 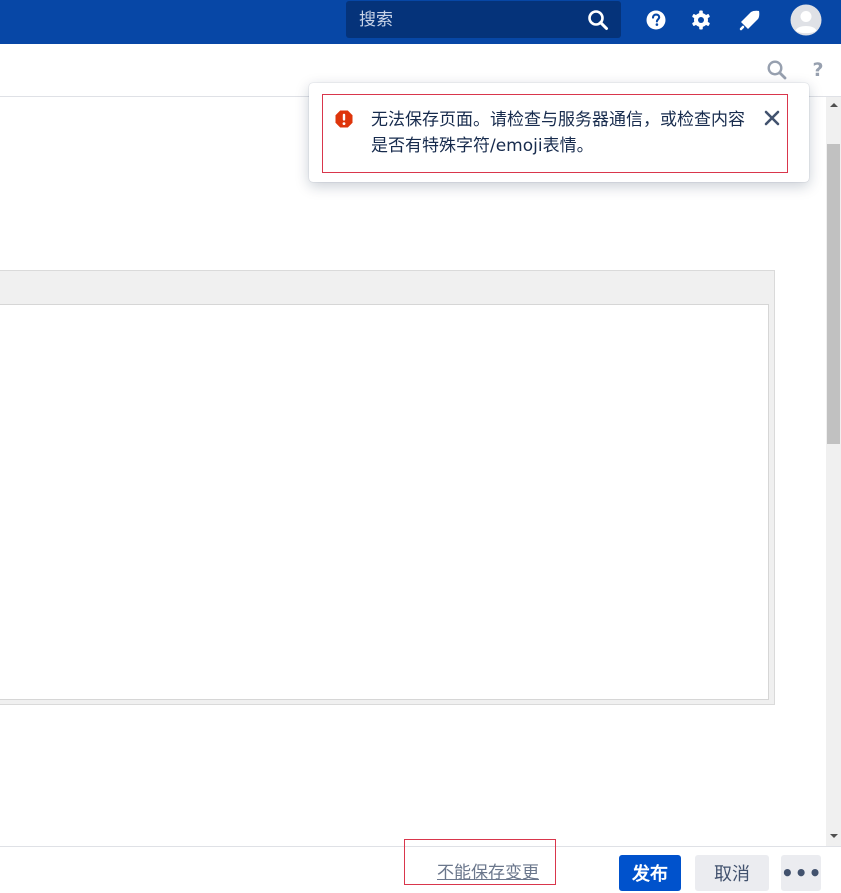 I want to click on avatar, so click(x=806, y=20).